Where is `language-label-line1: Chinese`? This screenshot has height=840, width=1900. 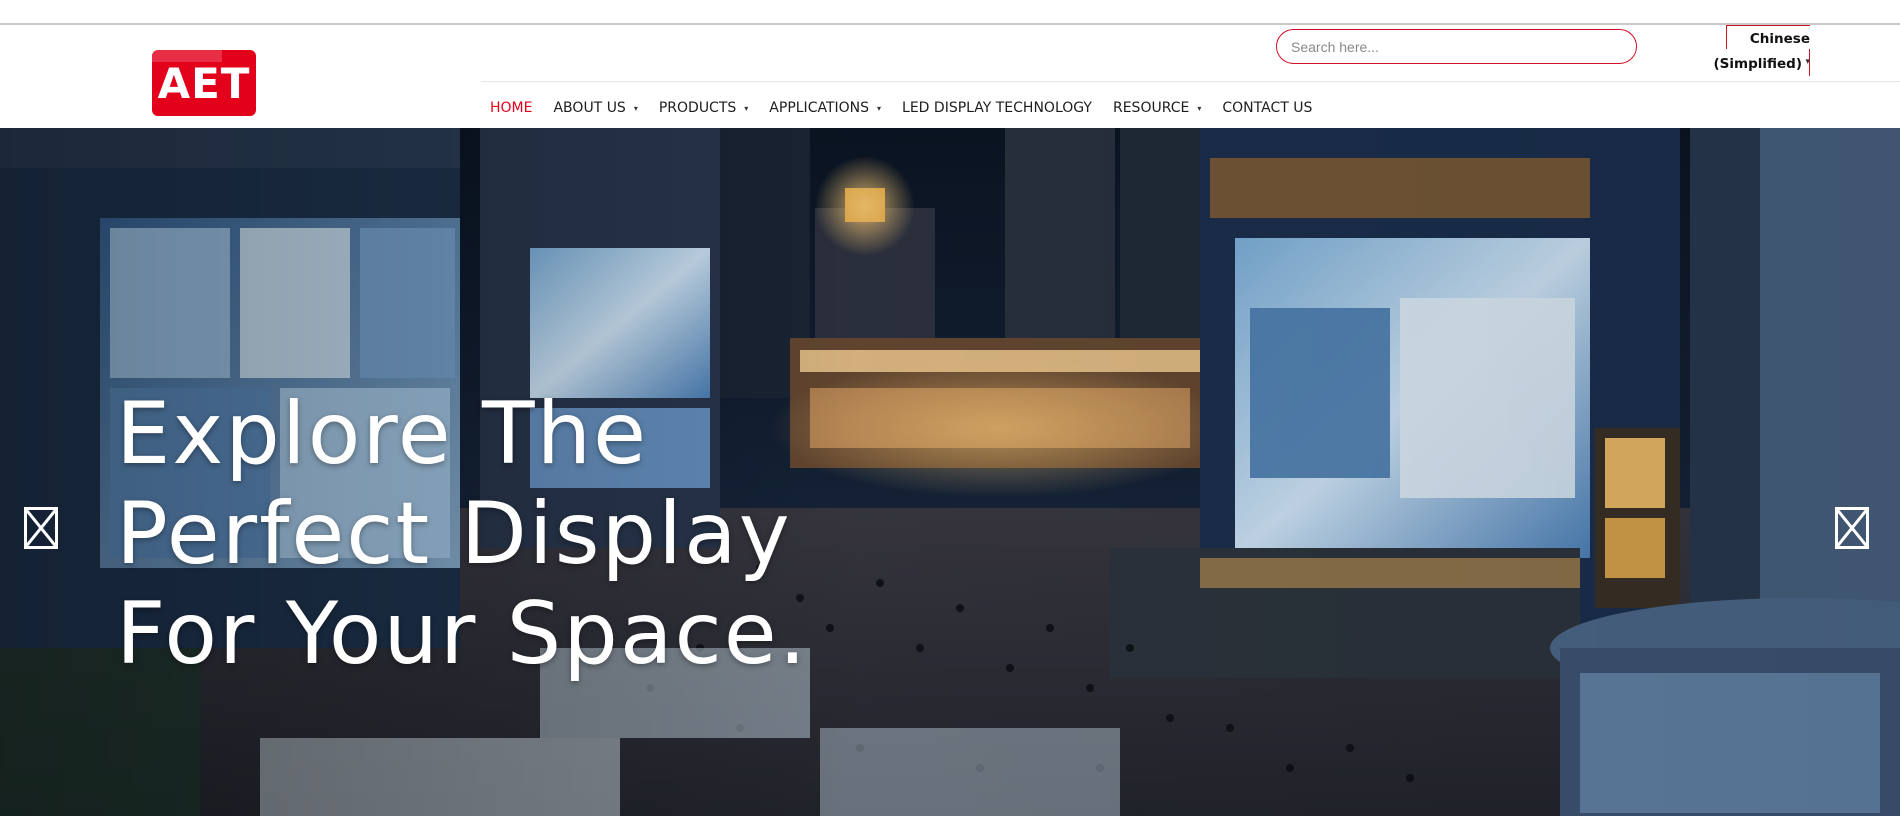
language-label-line1: Chinese is located at coordinates (1779, 39).